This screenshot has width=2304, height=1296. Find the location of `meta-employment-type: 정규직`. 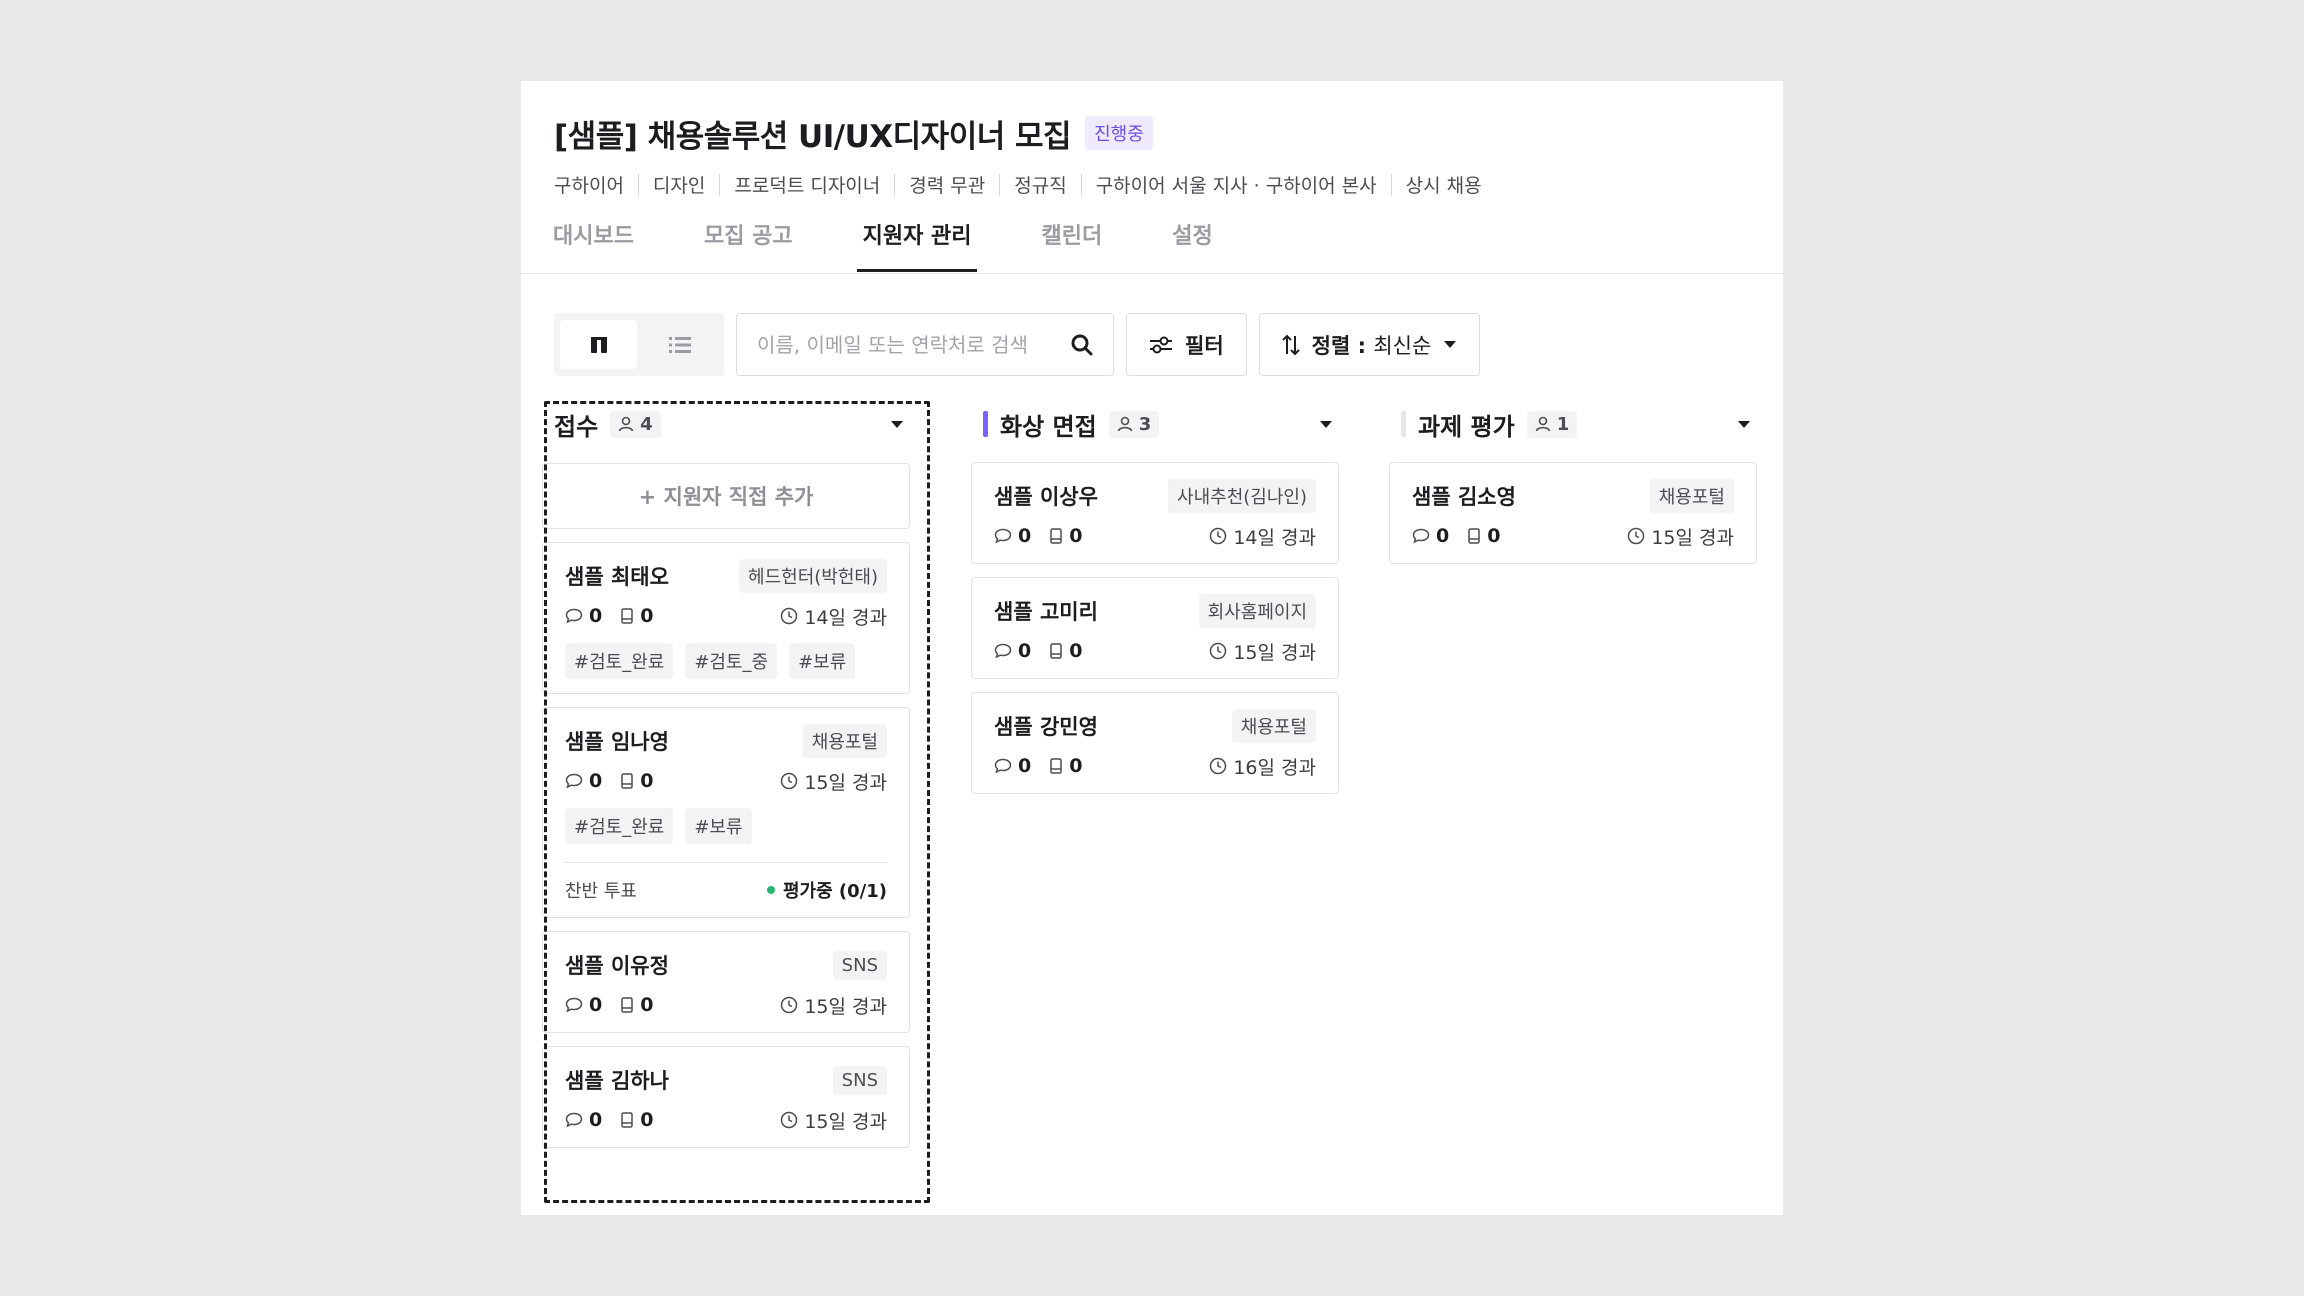

meta-employment-type: 정규직 is located at coordinates (1025, 184).